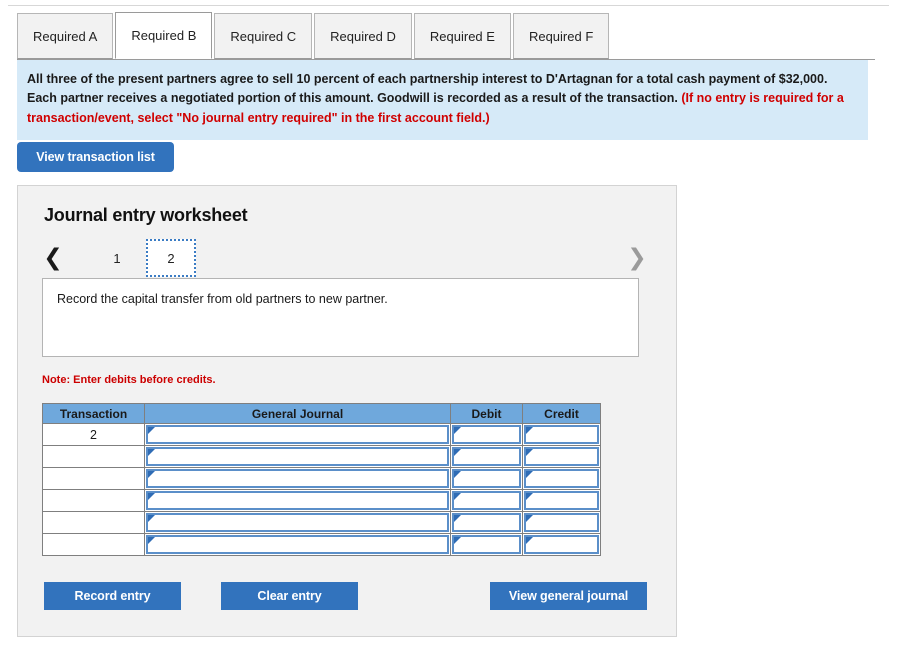 Image resolution: width=897 pixels, height=654 pixels. I want to click on table-header-row: Transaction General Journal Debit Credit, so click(321, 413).